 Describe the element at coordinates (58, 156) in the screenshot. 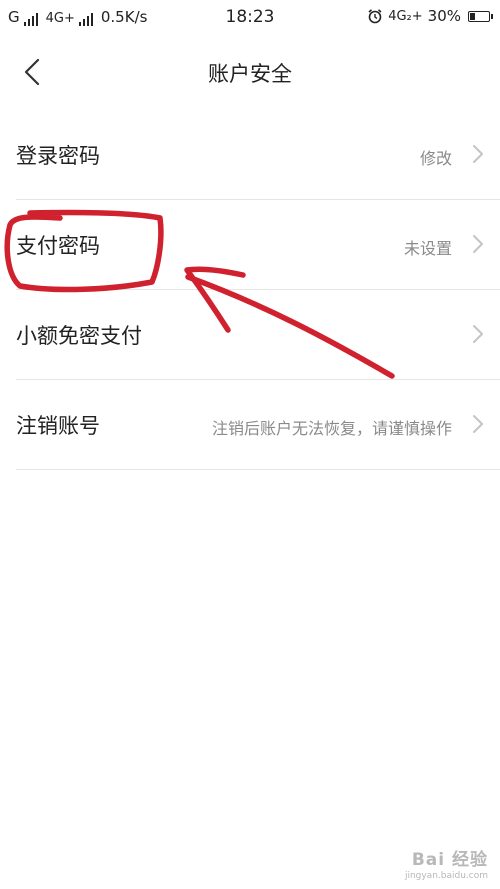

I see `row-label: 登录密码` at that location.